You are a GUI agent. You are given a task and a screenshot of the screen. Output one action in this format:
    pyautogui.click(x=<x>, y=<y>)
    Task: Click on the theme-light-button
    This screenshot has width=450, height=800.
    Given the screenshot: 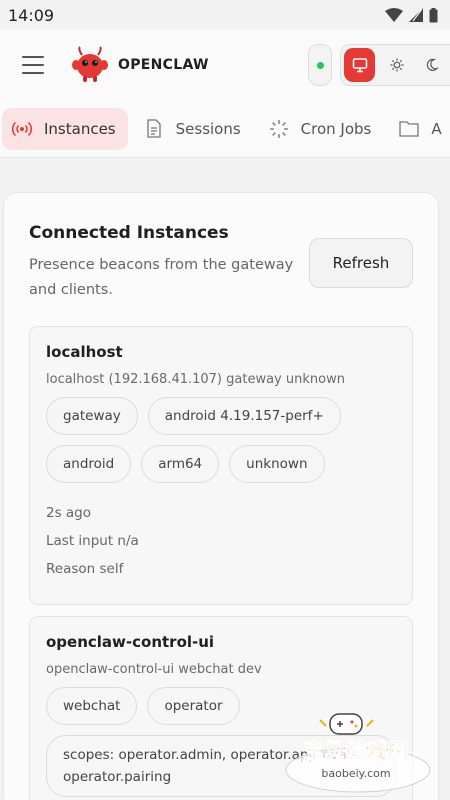 What is the action you would take?
    pyautogui.click(x=396, y=65)
    